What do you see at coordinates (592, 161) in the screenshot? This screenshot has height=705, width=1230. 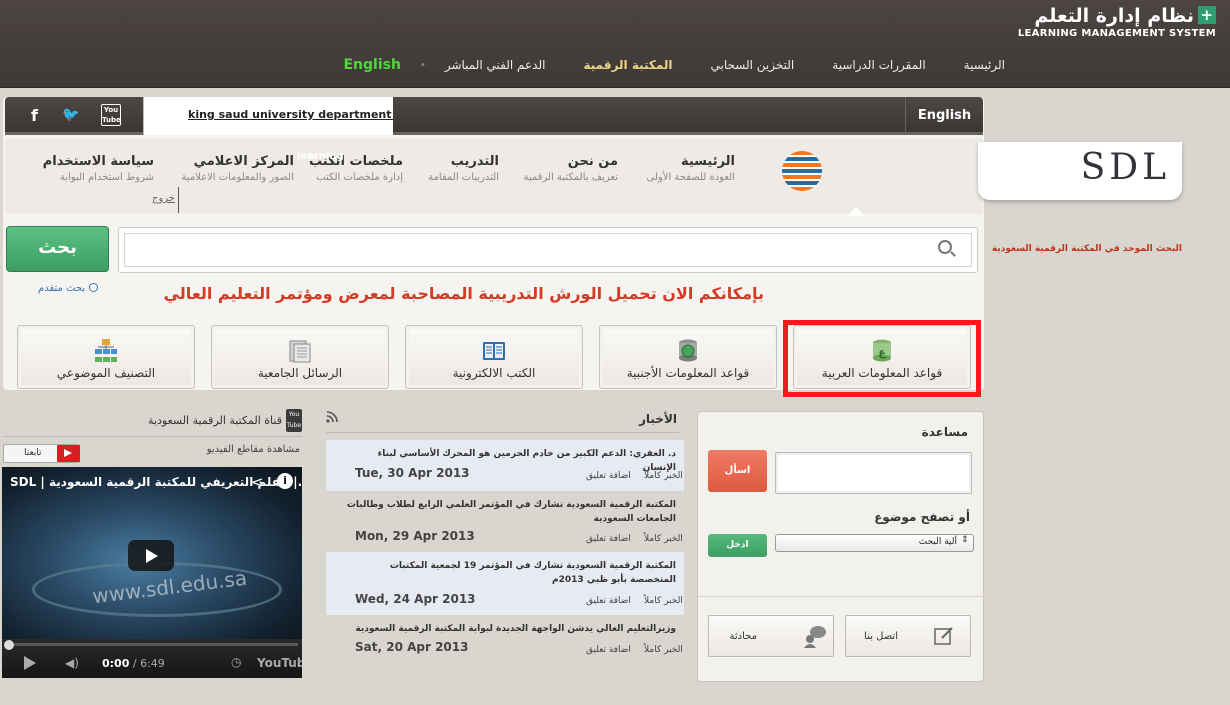 I see `header-nav-about-title: من نحن` at bounding box center [592, 161].